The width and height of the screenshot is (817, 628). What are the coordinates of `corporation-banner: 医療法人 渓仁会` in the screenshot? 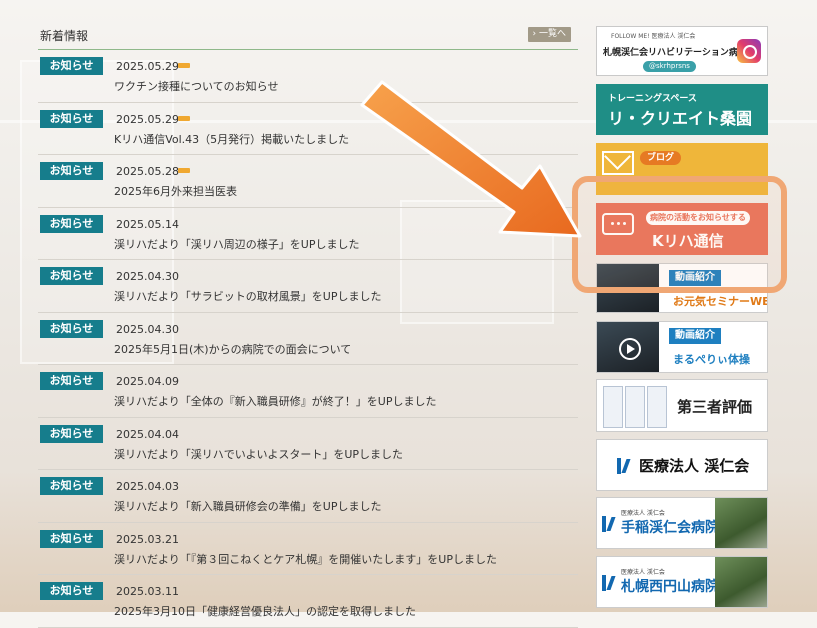 It's located at (682, 465).